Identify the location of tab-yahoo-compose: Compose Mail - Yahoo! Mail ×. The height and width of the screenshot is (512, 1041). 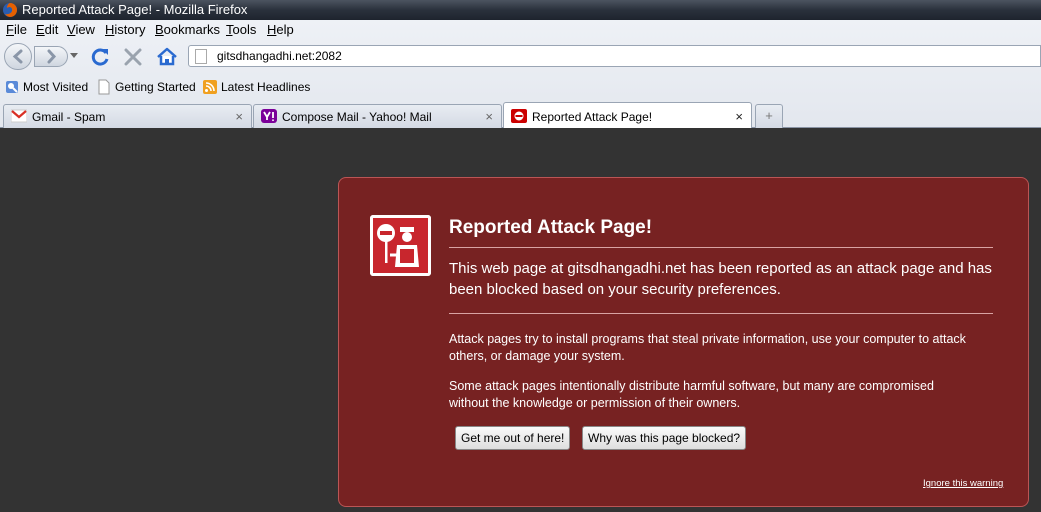
(377, 116).